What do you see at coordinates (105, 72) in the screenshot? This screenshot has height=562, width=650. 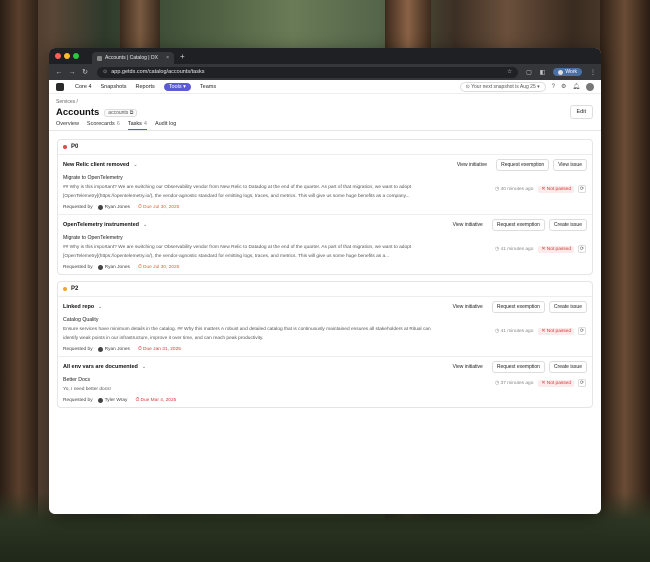 I see `site-info-icon: ⊙` at bounding box center [105, 72].